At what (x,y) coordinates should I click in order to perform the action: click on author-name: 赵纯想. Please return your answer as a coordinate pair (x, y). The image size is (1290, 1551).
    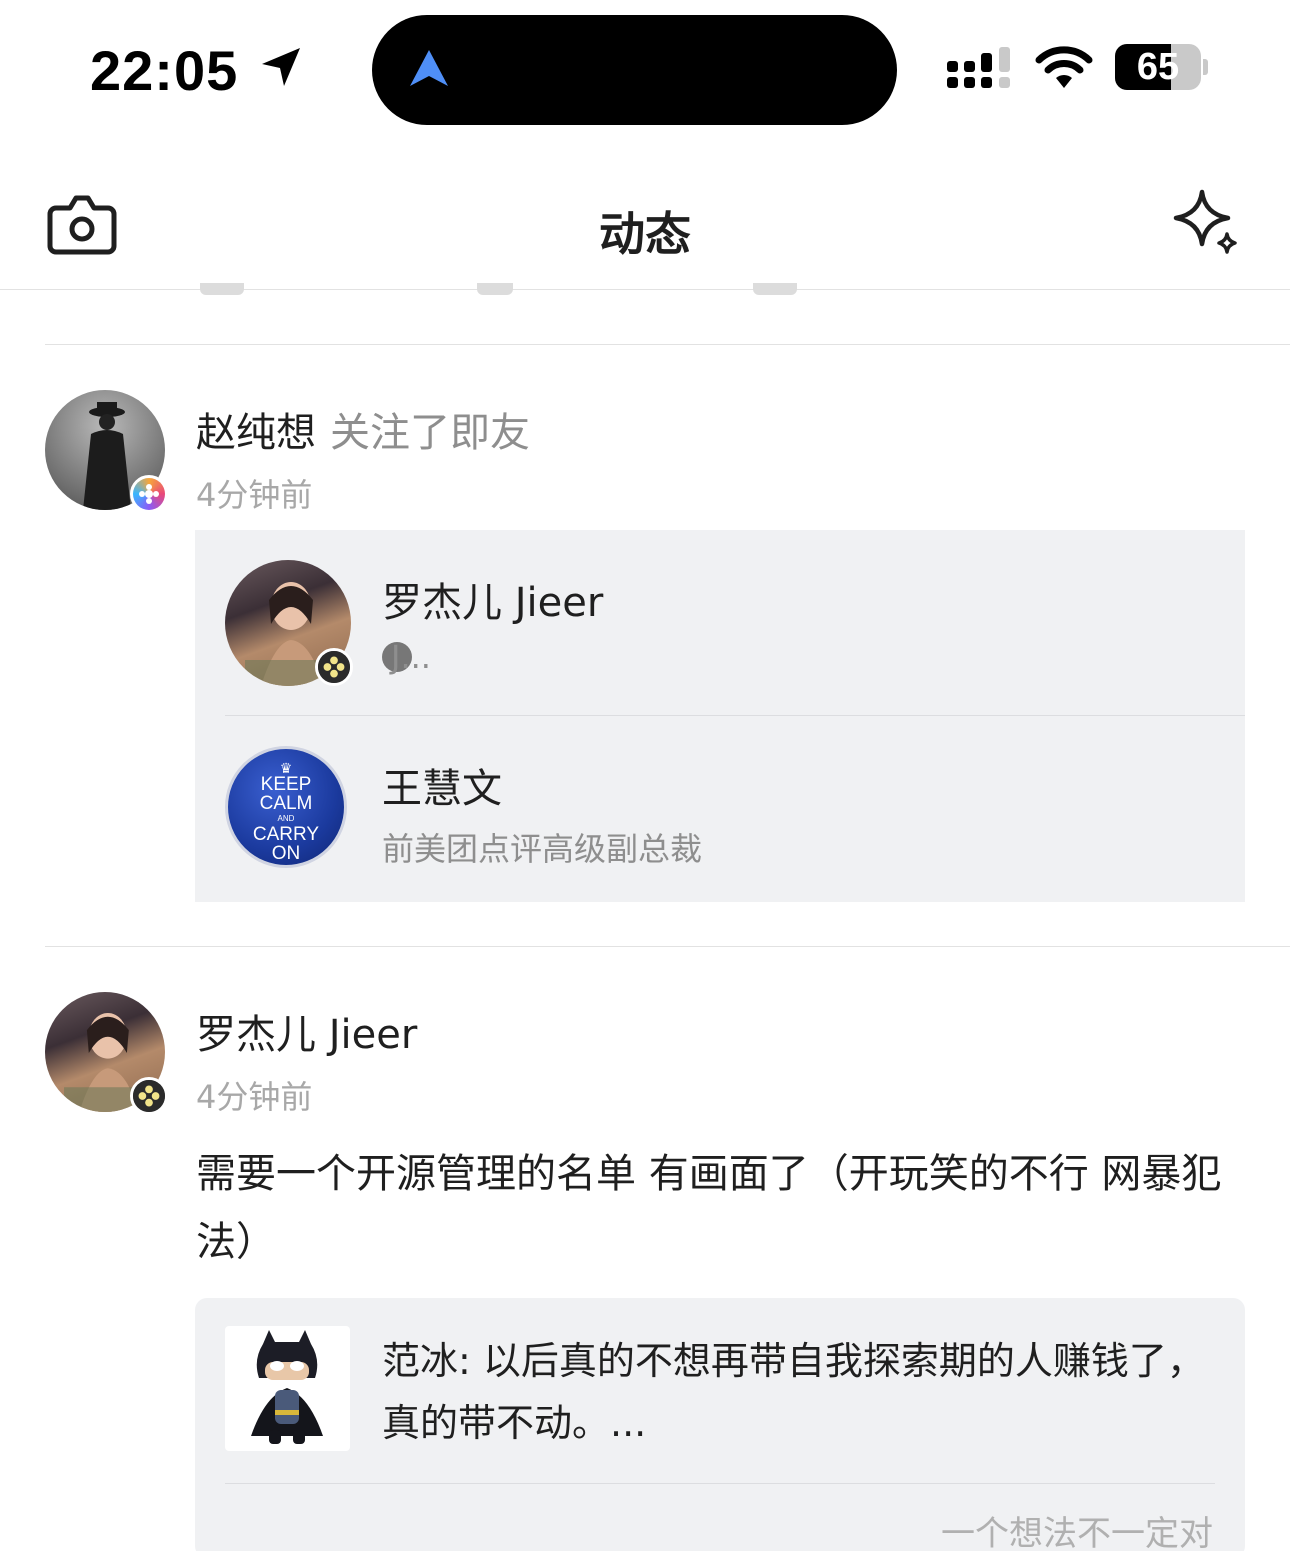
    Looking at the image, I should click on (256, 433).